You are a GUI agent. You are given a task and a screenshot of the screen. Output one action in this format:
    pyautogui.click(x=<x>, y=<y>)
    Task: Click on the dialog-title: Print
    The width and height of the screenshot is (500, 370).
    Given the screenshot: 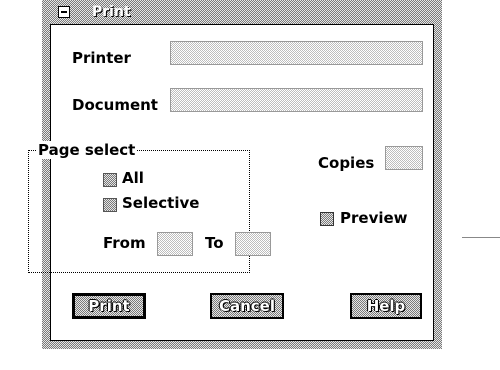 What is the action you would take?
    pyautogui.click(x=111, y=12)
    